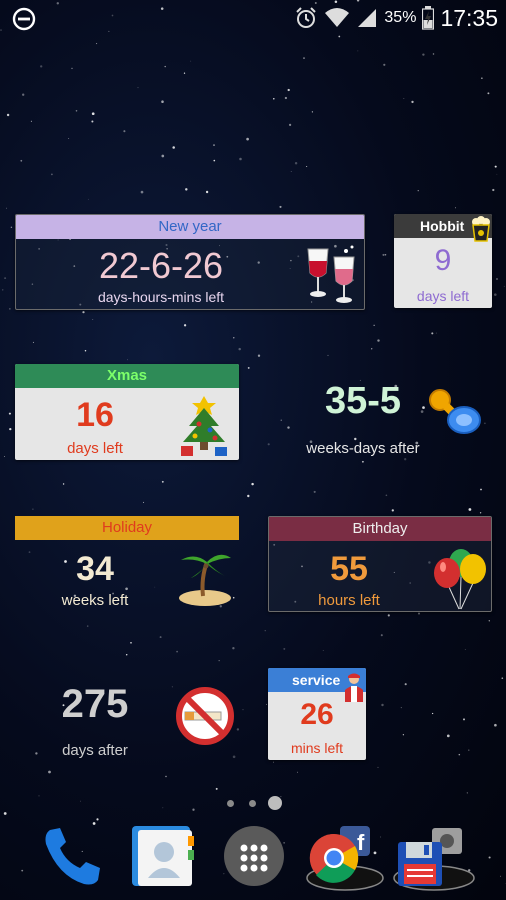  What do you see at coordinates (95, 704) in the screenshot?
I see `countdown-value: 275` at bounding box center [95, 704].